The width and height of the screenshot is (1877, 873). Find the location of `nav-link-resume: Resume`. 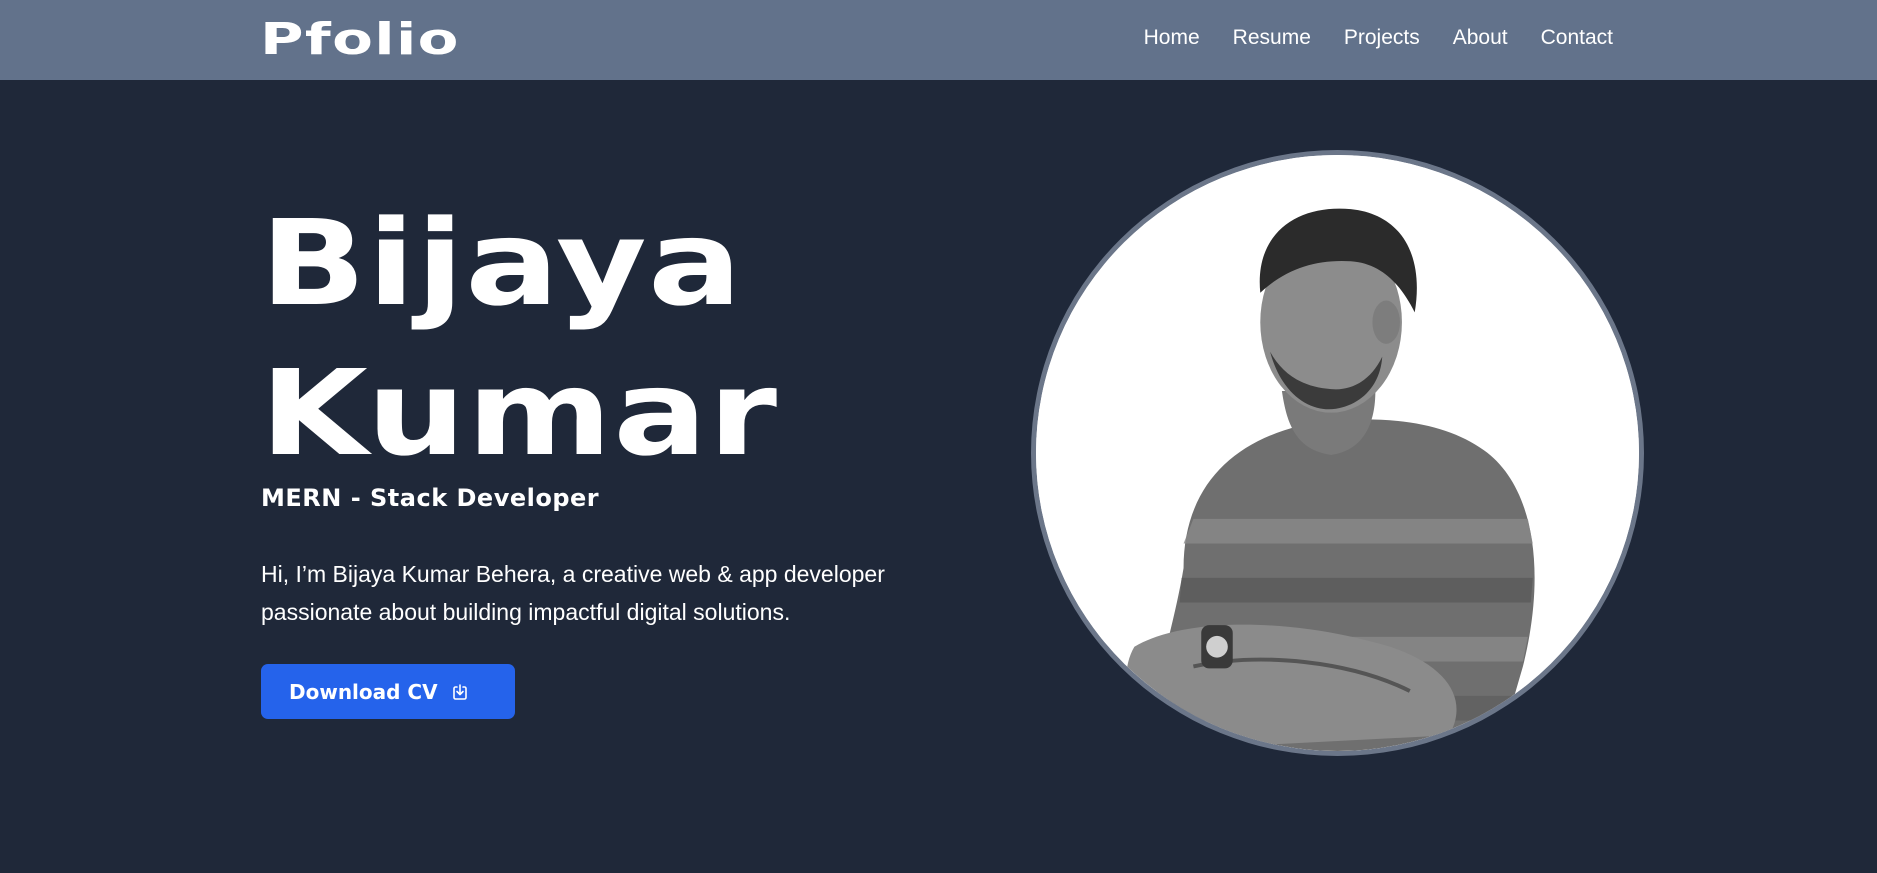

nav-link-resume: Resume is located at coordinates (1272, 38).